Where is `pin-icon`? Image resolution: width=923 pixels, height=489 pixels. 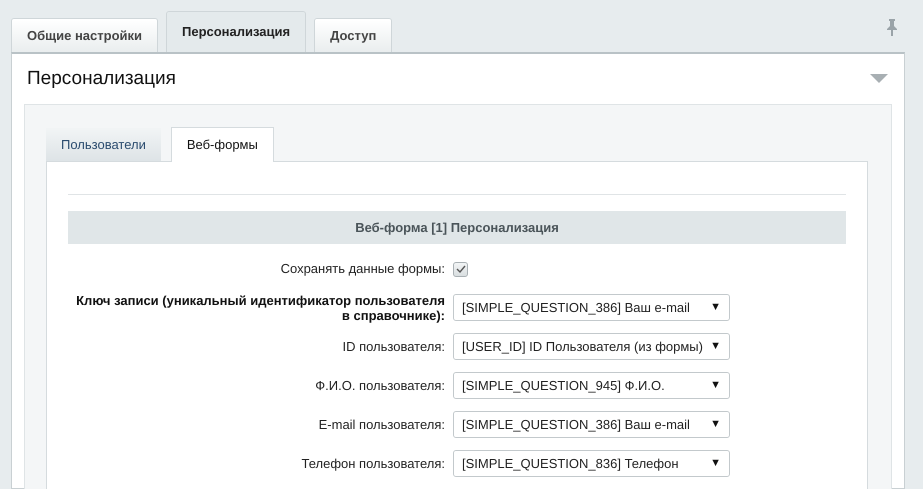
pin-icon is located at coordinates (892, 27).